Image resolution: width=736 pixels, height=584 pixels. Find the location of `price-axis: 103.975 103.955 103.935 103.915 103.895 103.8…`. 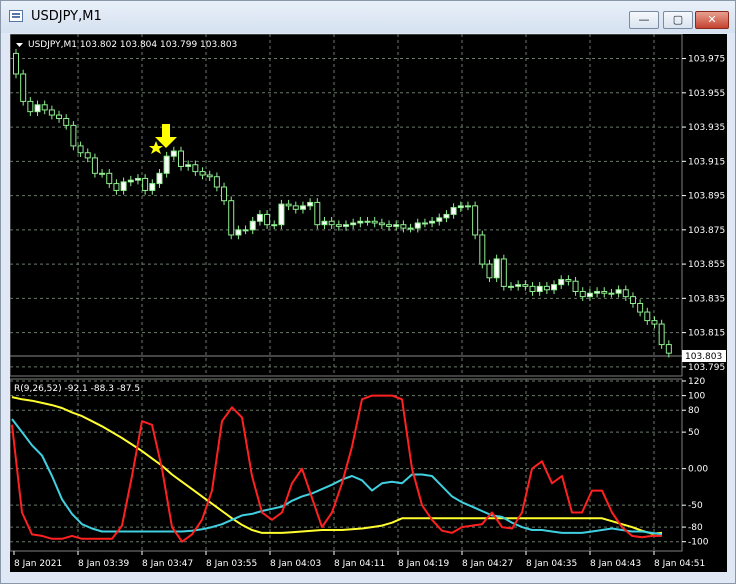

price-axis: 103.975 103.955 103.935 103.915 103.895 103.8… is located at coordinates (703, 214).